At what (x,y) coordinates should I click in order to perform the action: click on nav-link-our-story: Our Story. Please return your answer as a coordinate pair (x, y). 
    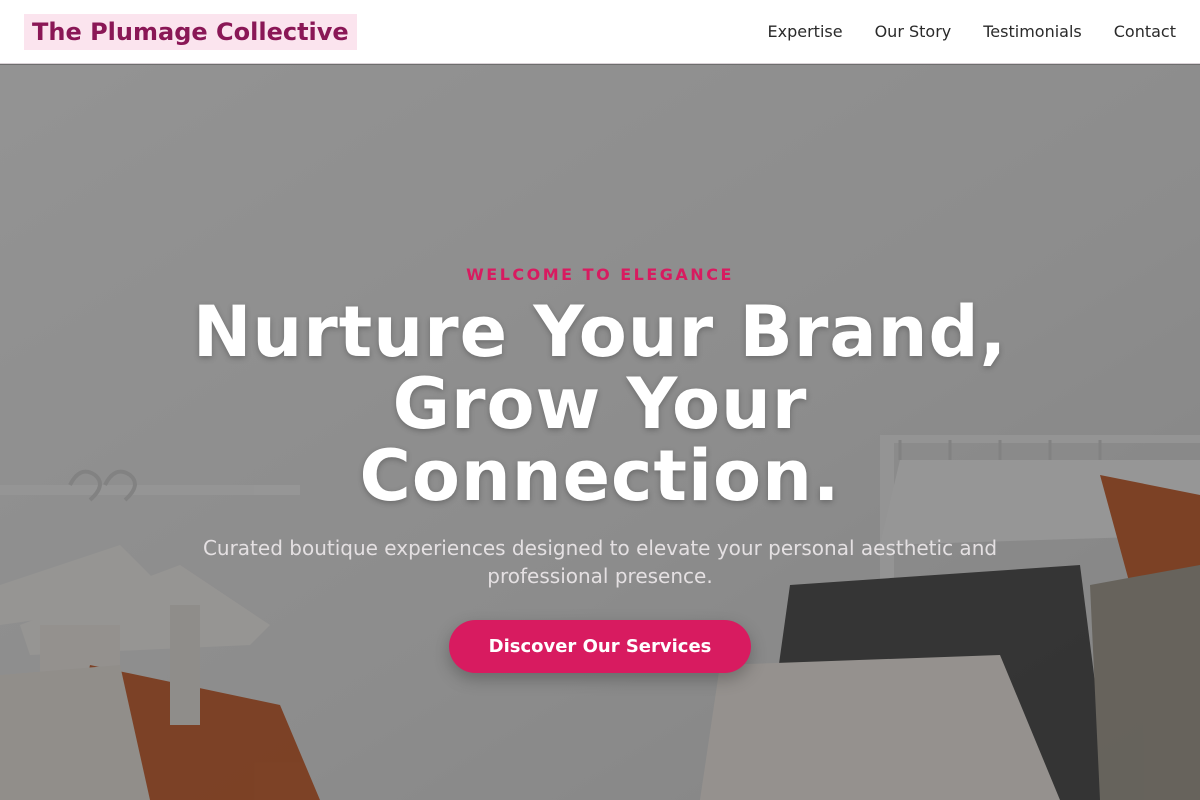
    Looking at the image, I should click on (913, 31).